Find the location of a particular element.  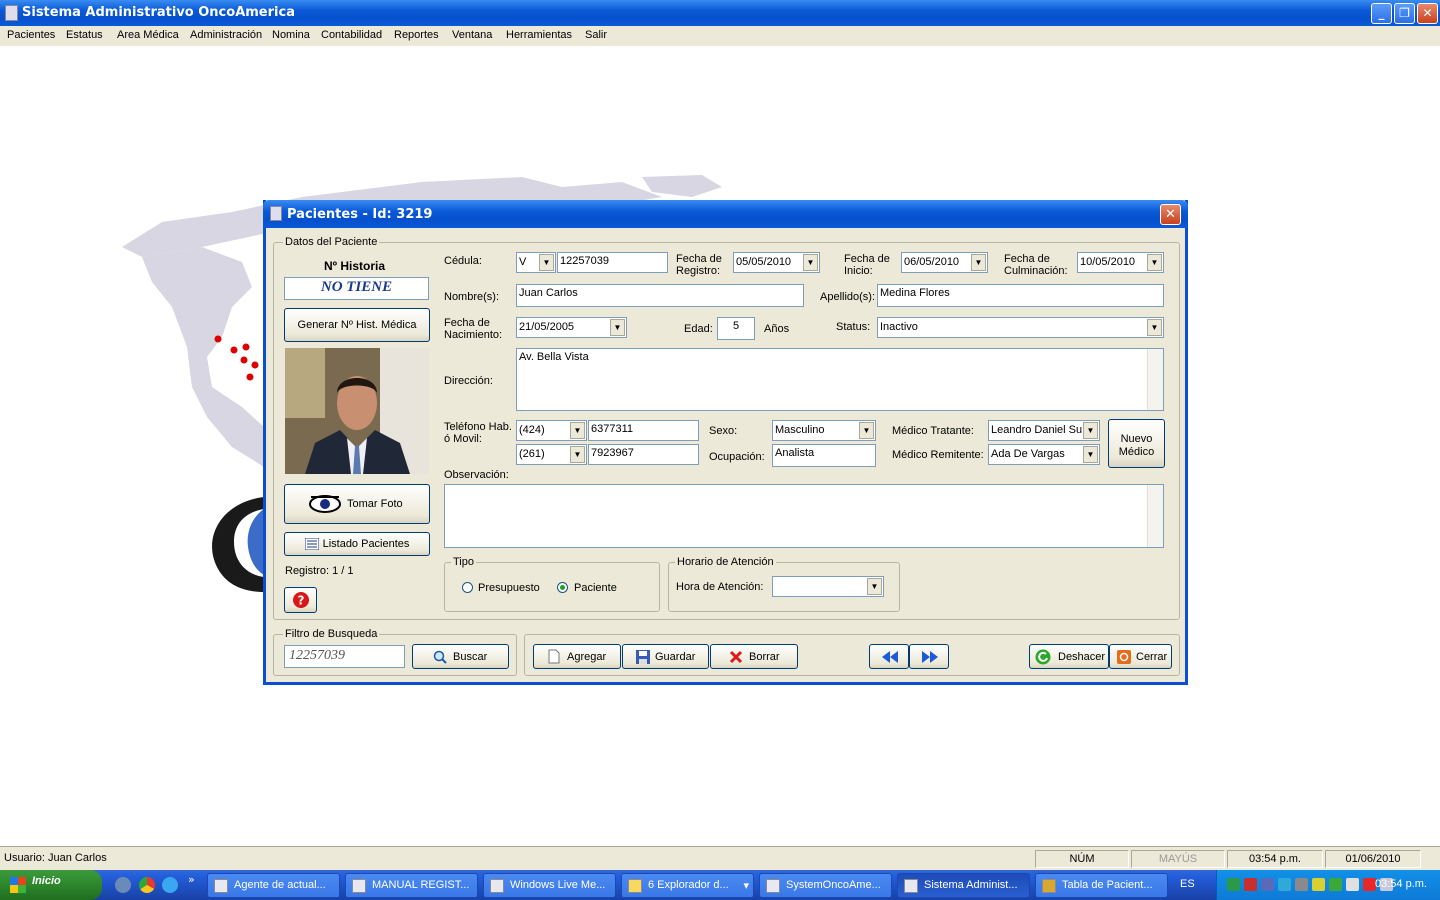

shield-icon is located at coordinates (1352, 884).